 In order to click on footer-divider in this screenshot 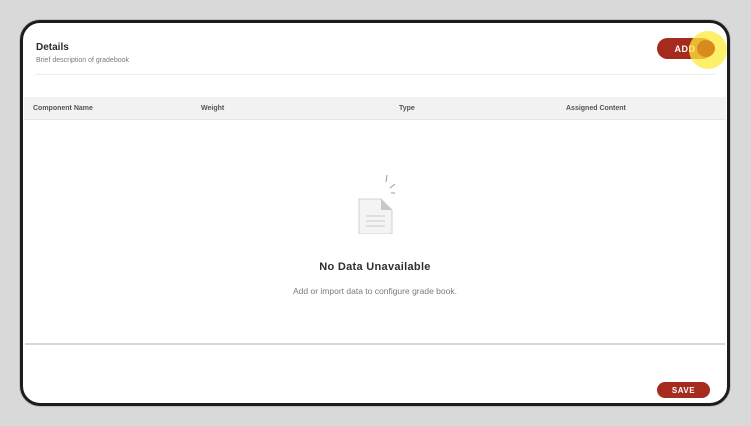, I will do `click(375, 344)`.